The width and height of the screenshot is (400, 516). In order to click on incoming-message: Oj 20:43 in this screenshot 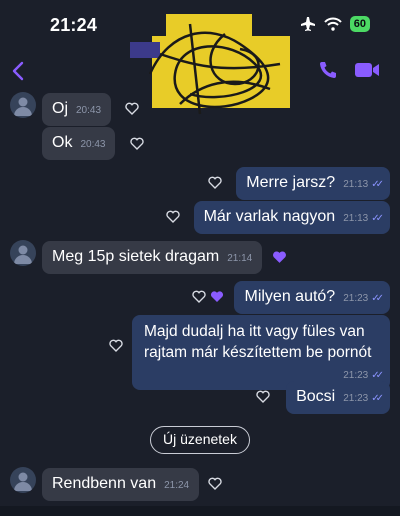, I will do `click(77, 109)`.